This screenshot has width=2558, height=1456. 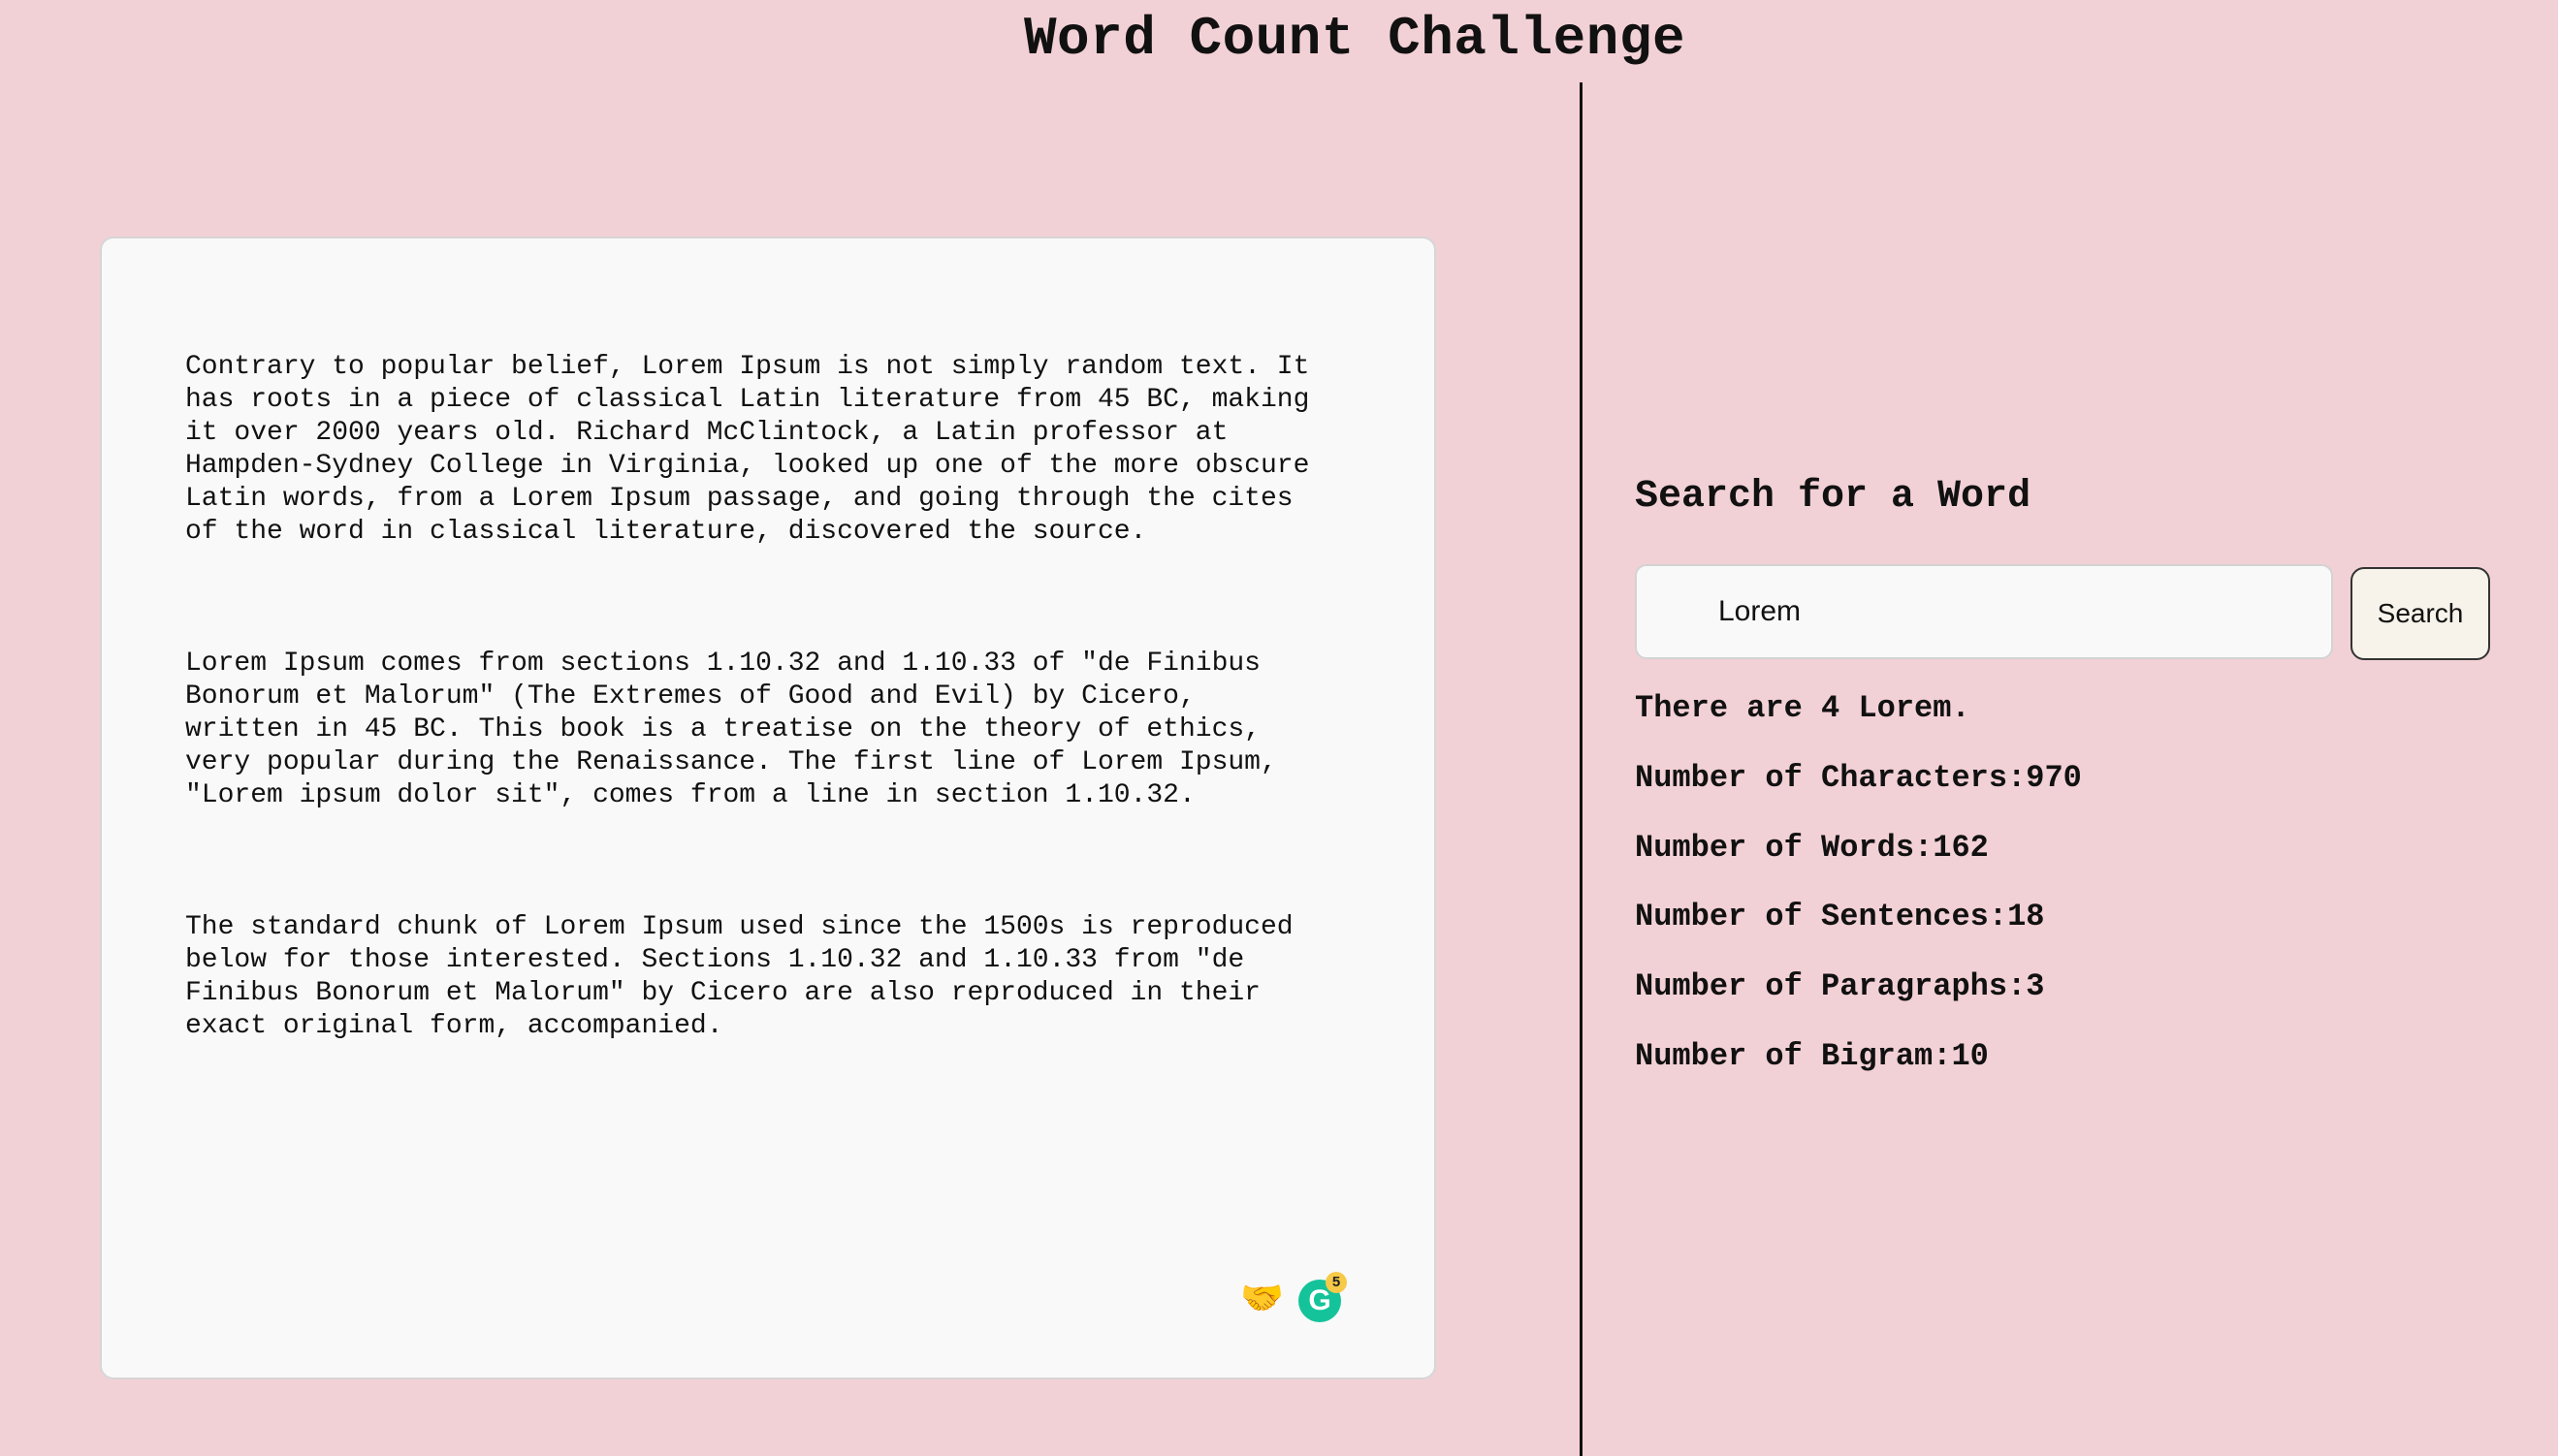 What do you see at coordinates (1833, 497) in the screenshot?
I see `search-heading: Search for a Word` at bounding box center [1833, 497].